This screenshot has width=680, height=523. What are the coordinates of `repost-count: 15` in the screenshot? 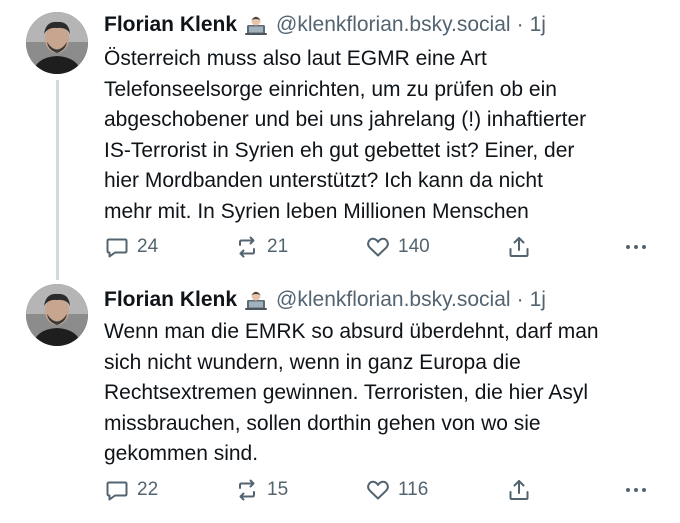 It's located at (278, 489).